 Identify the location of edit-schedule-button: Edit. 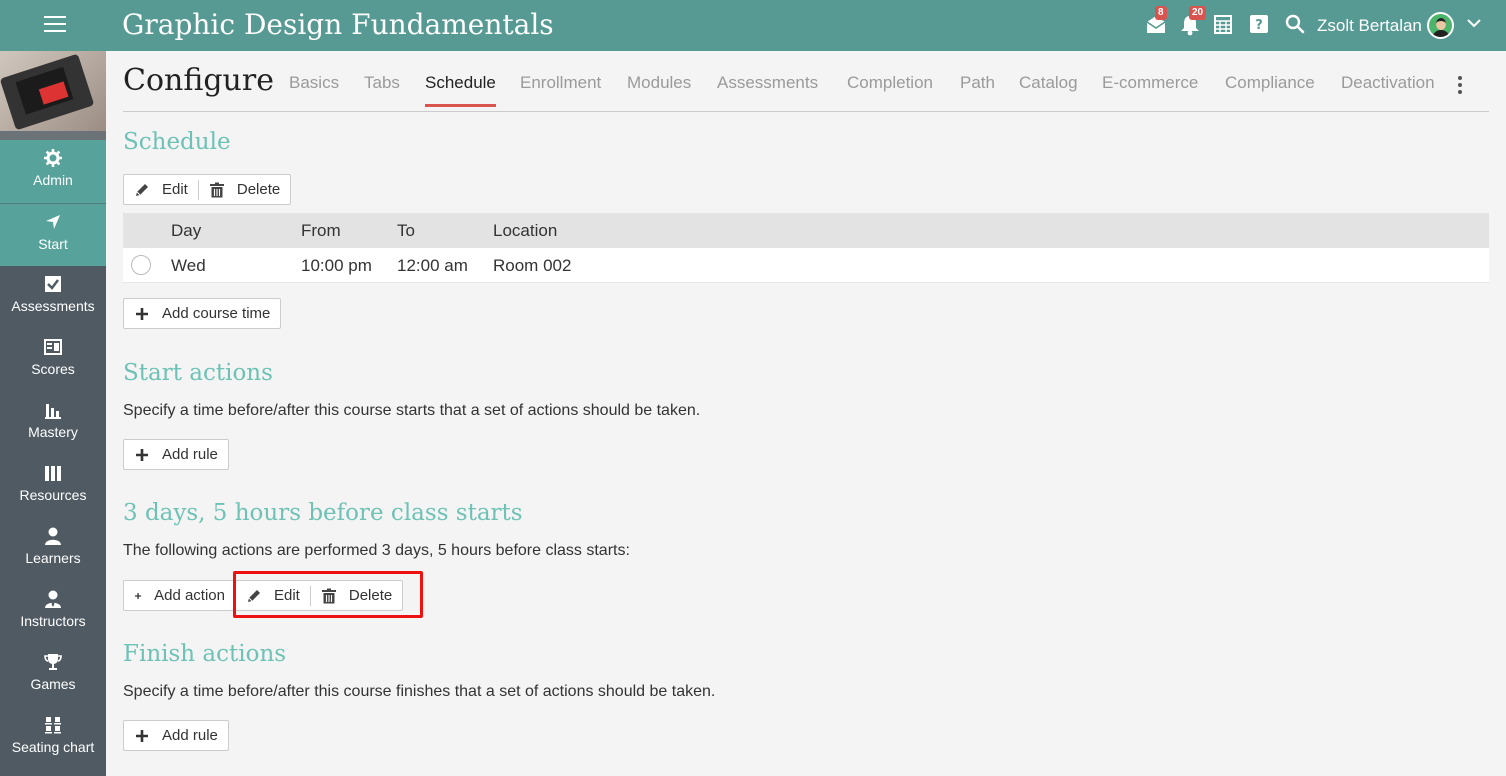
(161, 189).